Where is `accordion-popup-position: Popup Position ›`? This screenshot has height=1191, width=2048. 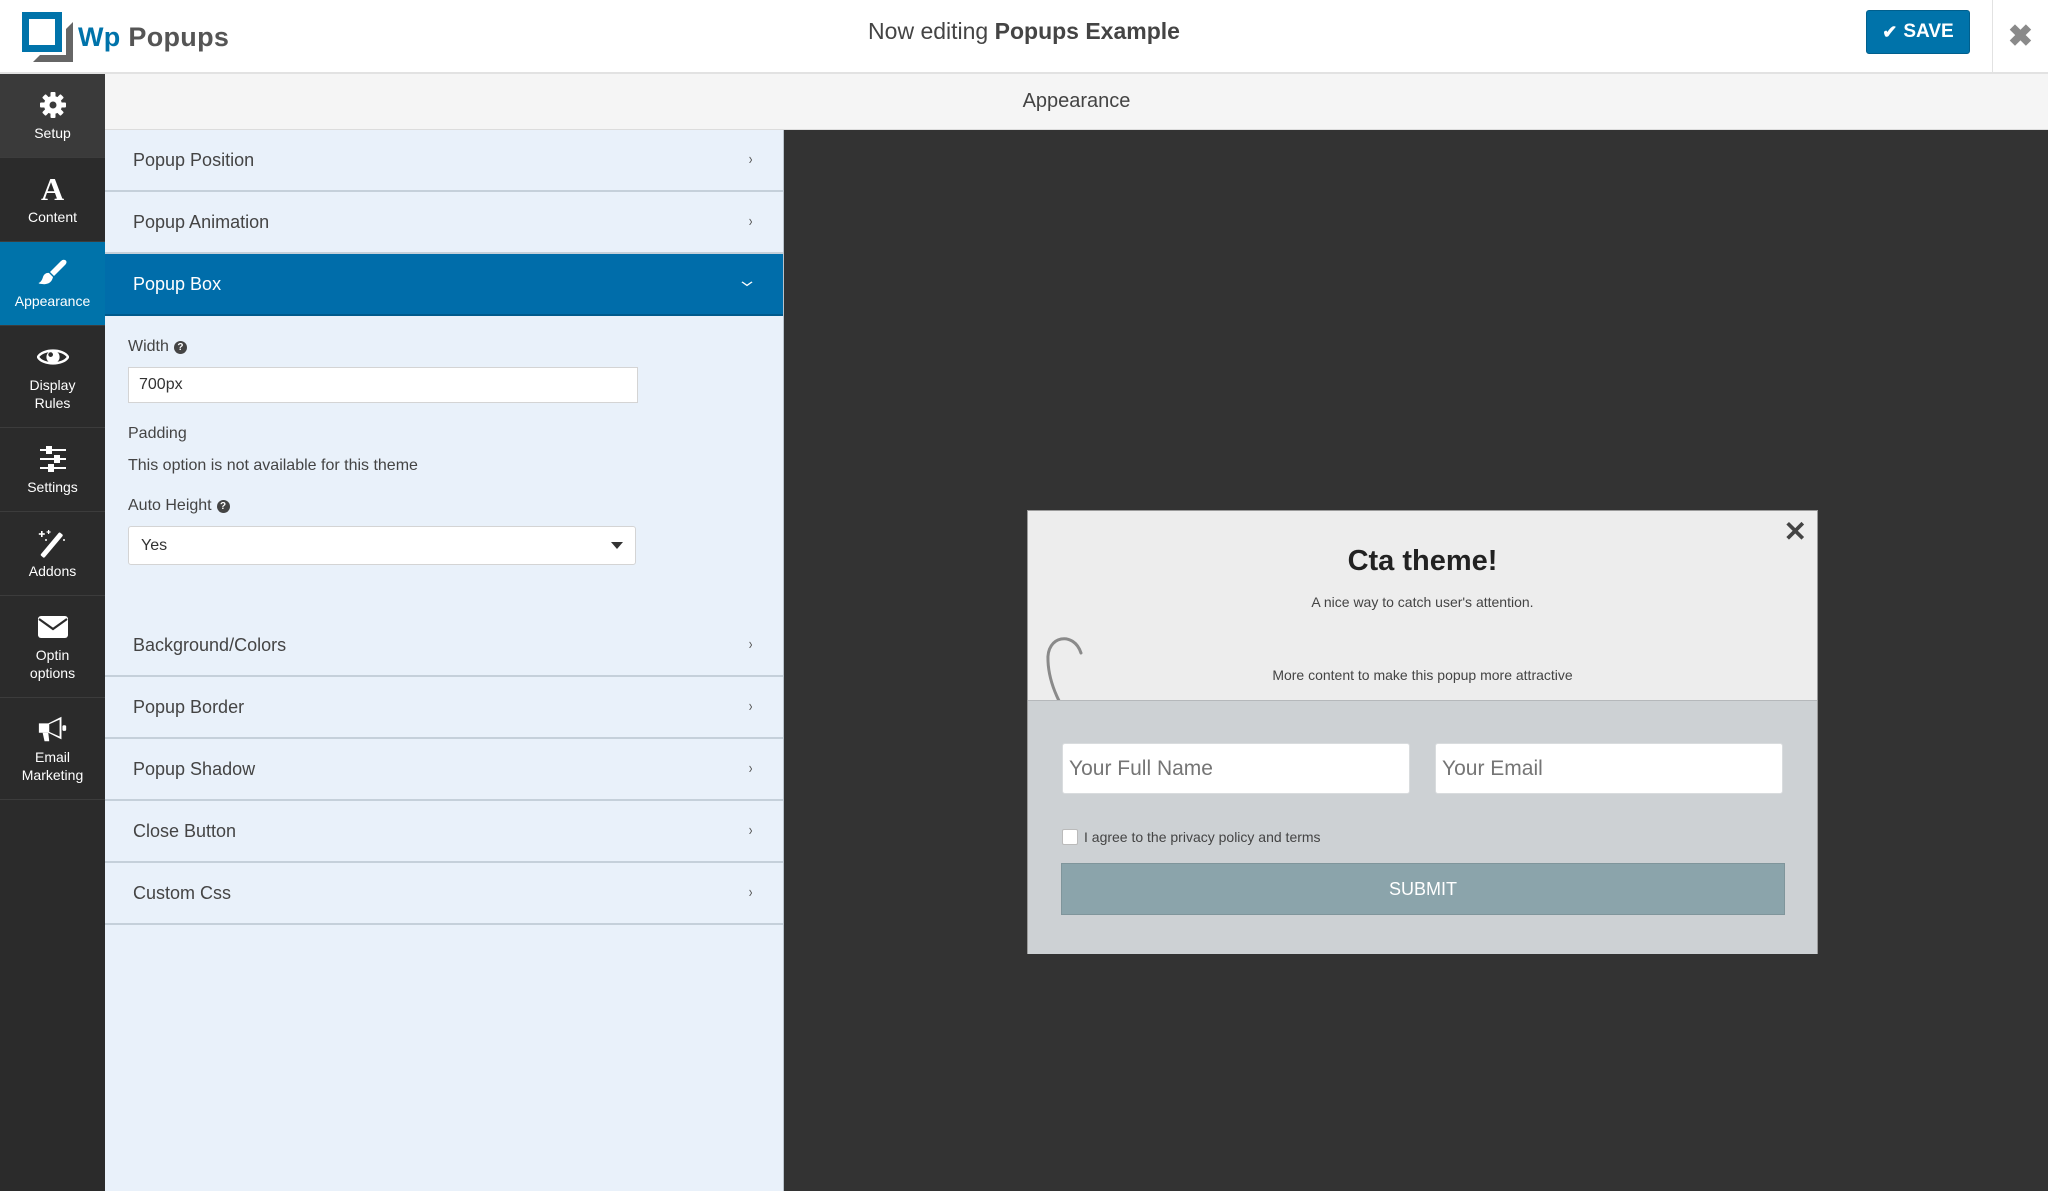
accordion-popup-position: Popup Position › is located at coordinates (444, 161).